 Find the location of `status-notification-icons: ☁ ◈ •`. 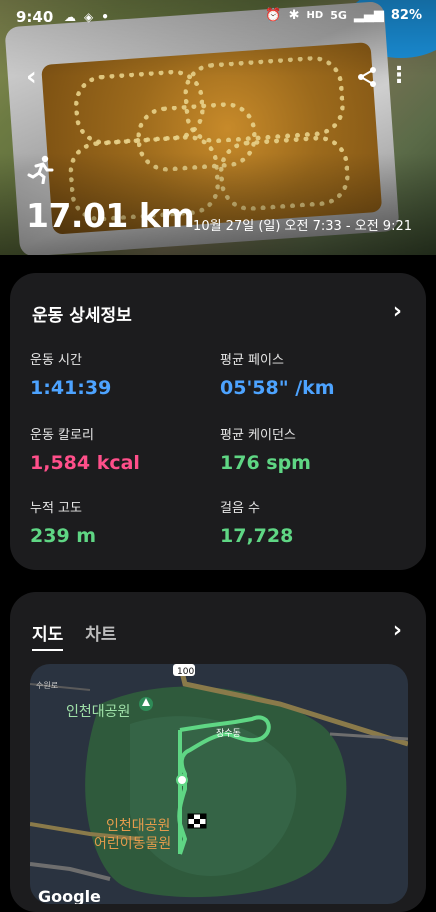

status-notification-icons: ☁ ◈ • is located at coordinates (86, 17).